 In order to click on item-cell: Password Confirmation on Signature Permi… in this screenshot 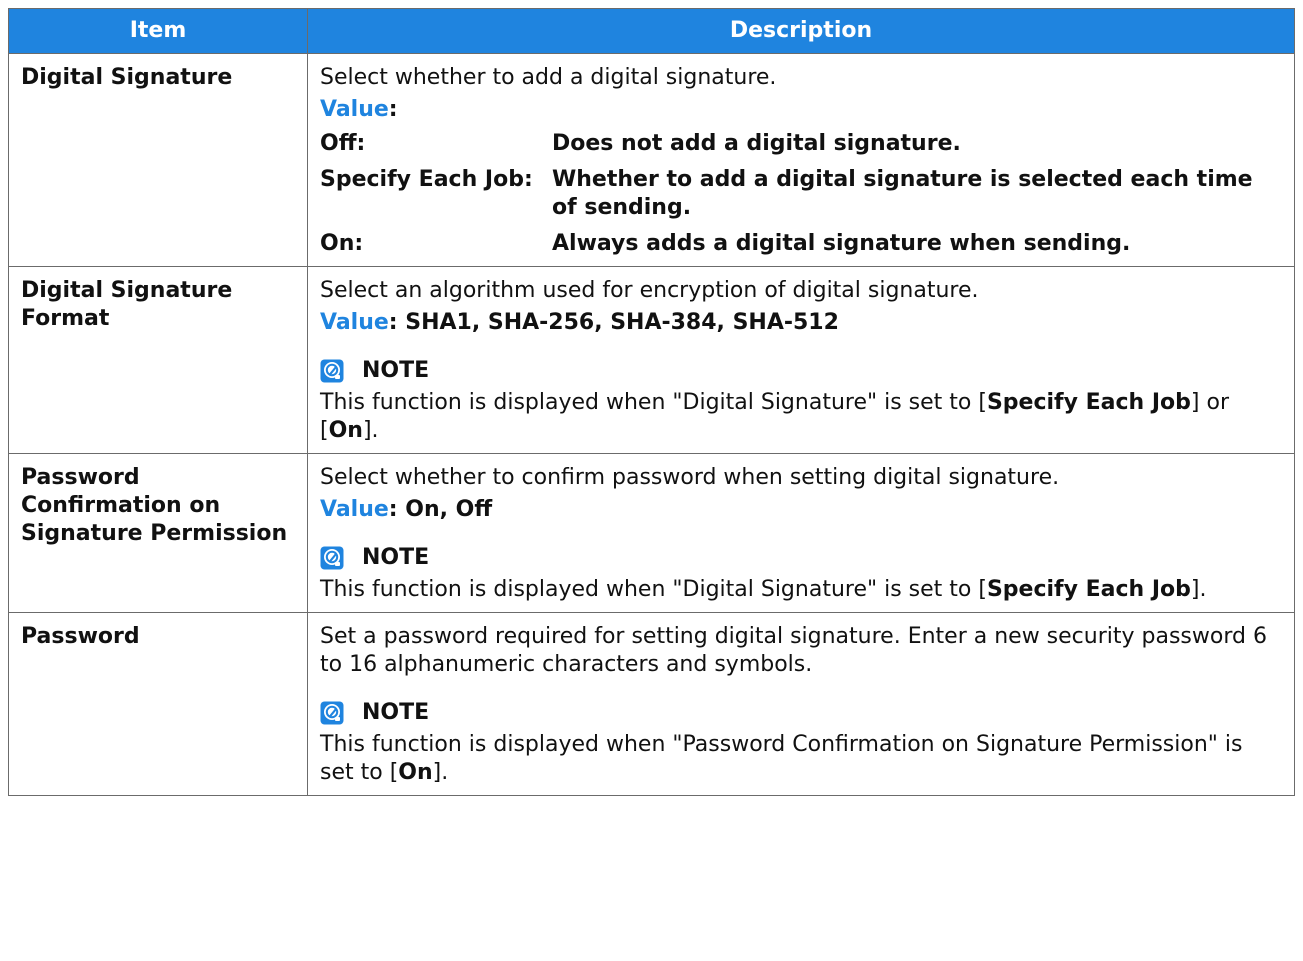, I will do `click(158, 533)`.